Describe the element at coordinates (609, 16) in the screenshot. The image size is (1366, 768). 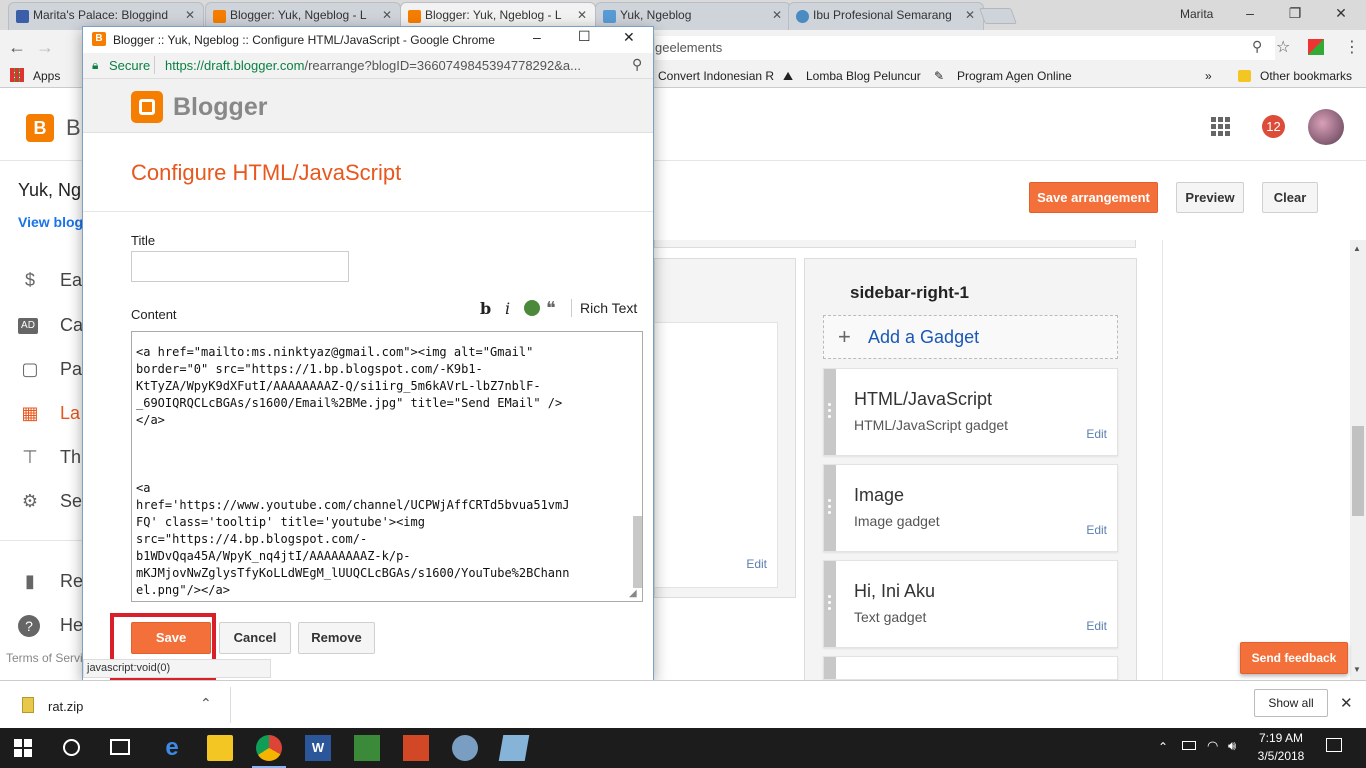
I see `site-favicon-icon` at that location.